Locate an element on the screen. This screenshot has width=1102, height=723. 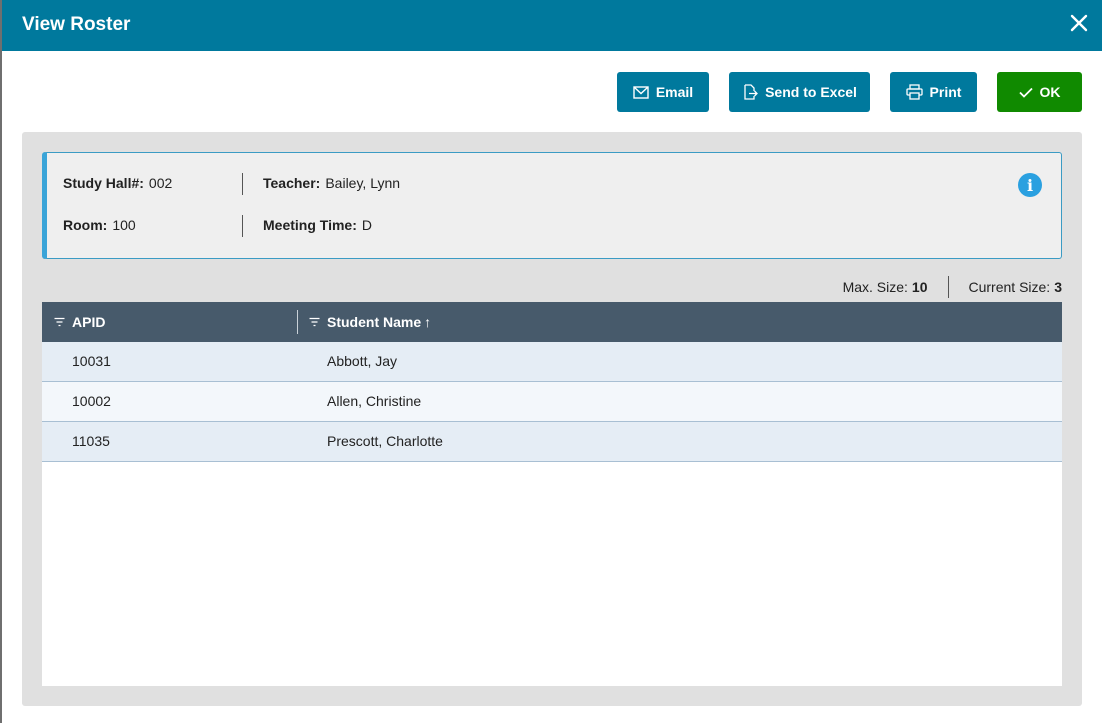
send-to-excel-label: Send to Excel is located at coordinates (811, 92).